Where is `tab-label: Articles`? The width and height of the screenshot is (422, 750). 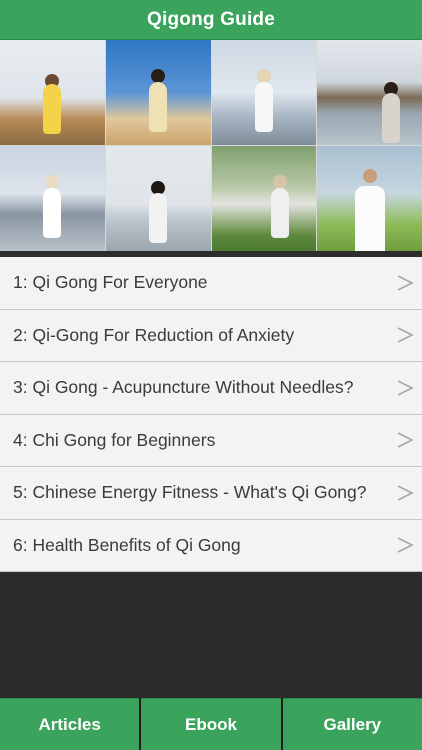 tab-label: Articles is located at coordinates (69, 724).